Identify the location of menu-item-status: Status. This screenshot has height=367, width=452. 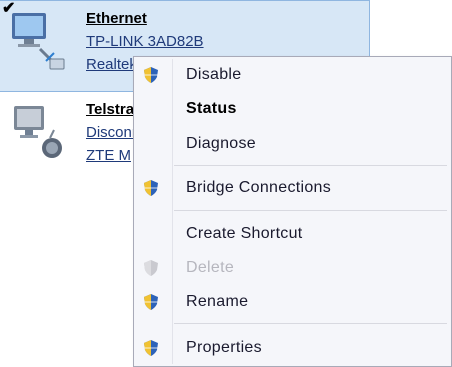
(292, 109).